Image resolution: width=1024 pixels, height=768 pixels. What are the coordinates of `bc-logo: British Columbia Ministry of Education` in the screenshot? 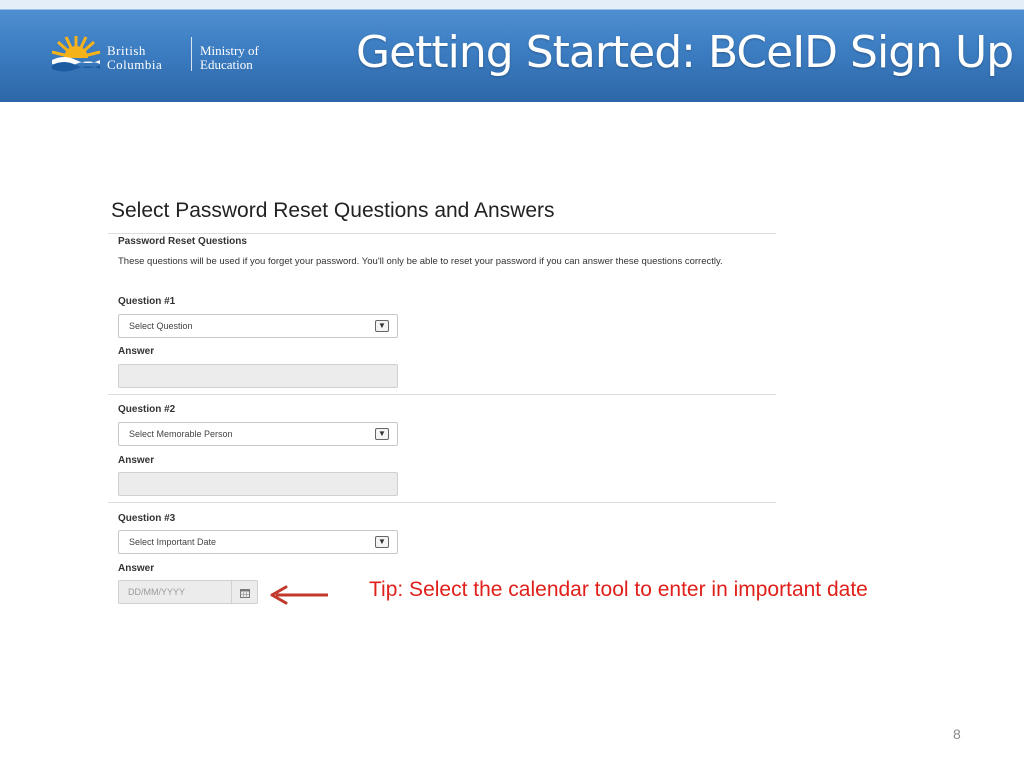 It's located at (163, 54).